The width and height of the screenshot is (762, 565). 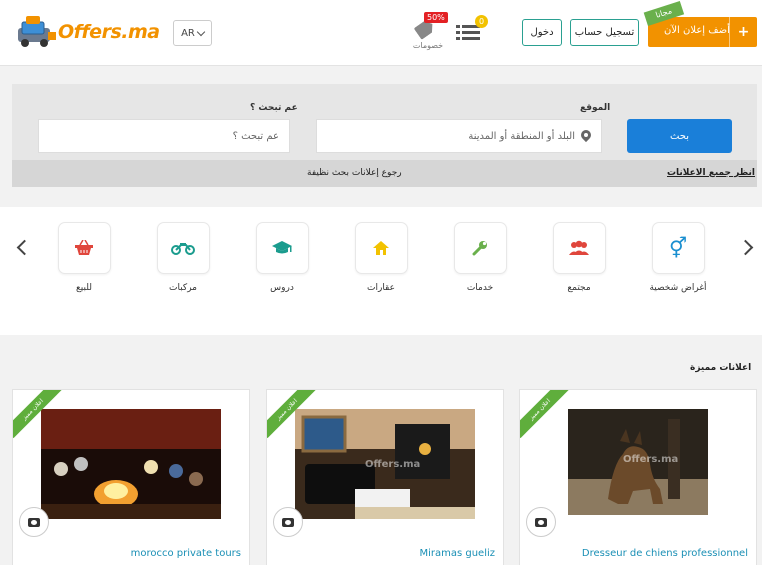 What do you see at coordinates (428, 32) in the screenshot?
I see `promotions-link: 50% خصومات` at bounding box center [428, 32].